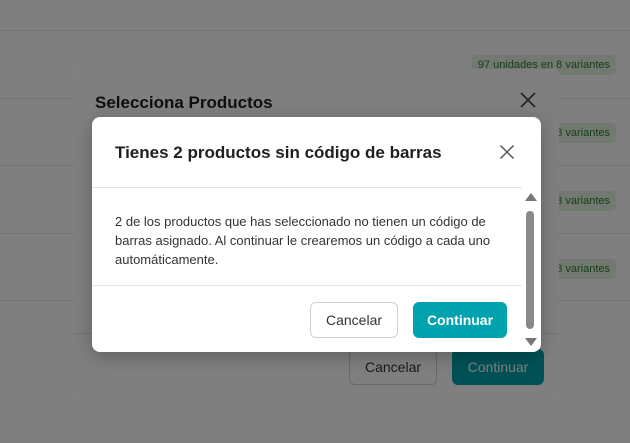 The image size is (630, 443). Describe the element at coordinates (278, 152) in the screenshot. I see `dialog-title: Tienes 2 productos sin código de barras` at that location.